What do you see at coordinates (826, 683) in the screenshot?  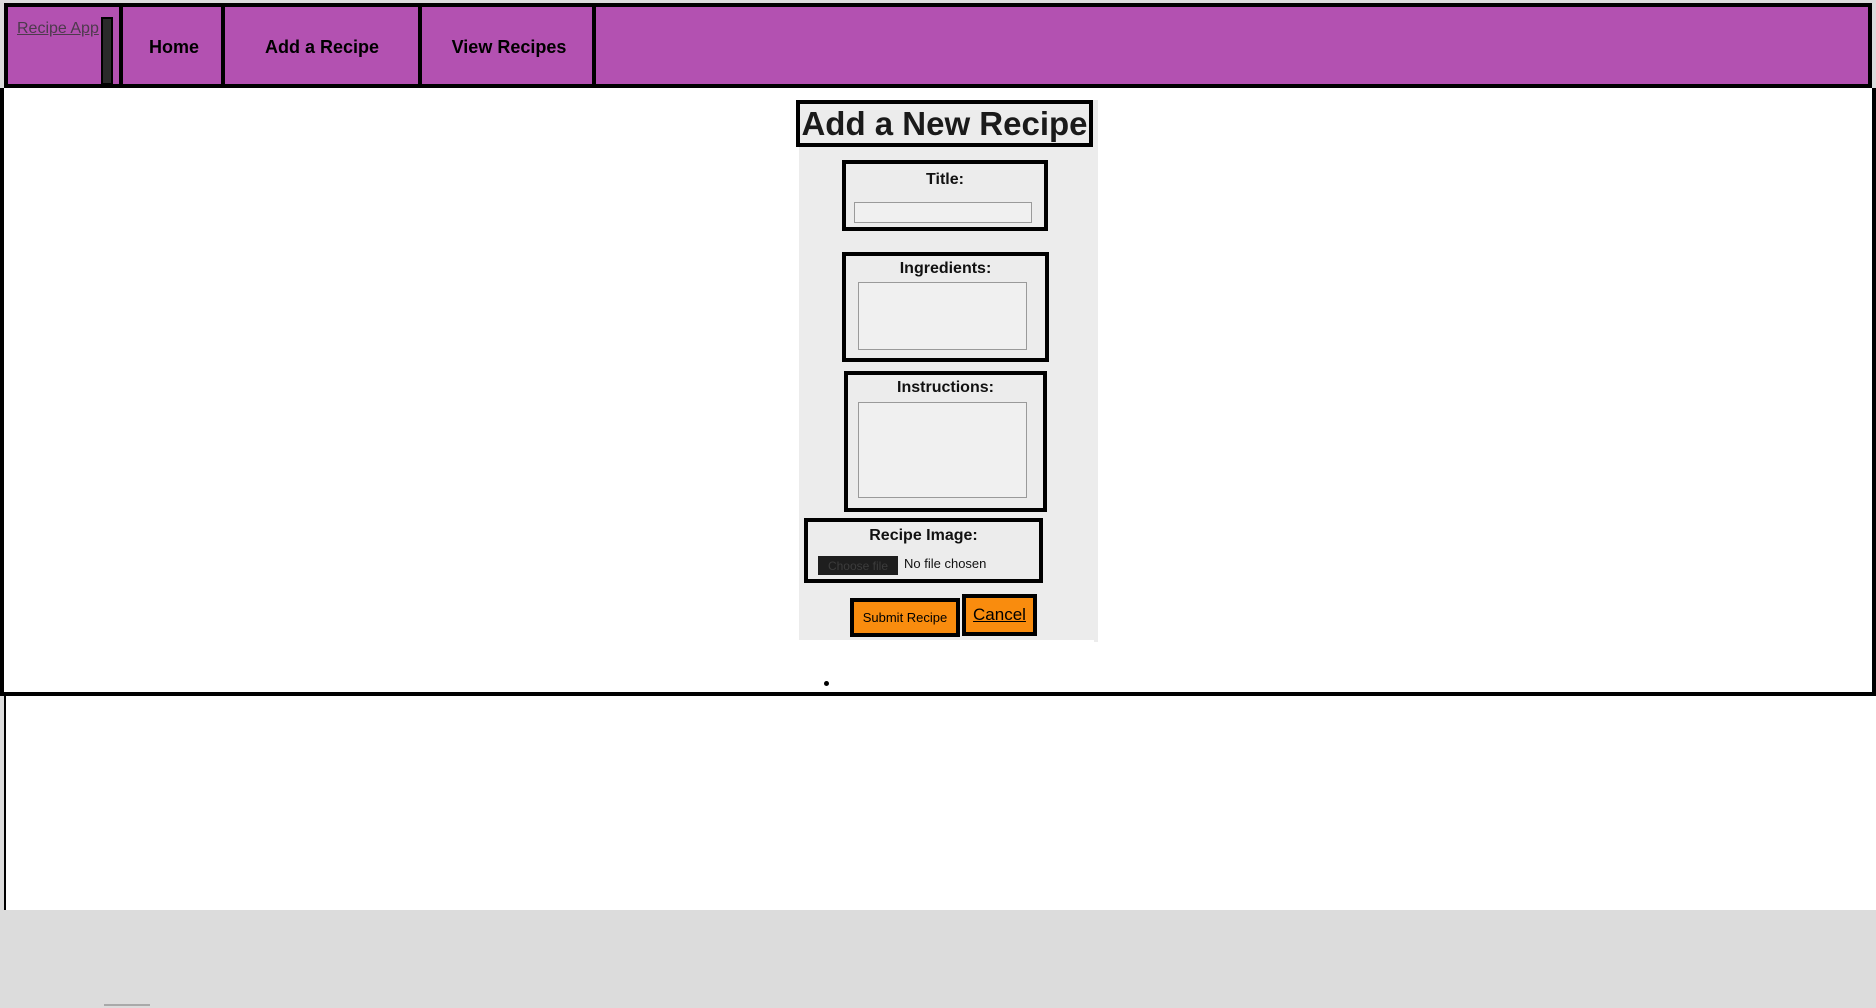 I see `list-bullet` at bounding box center [826, 683].